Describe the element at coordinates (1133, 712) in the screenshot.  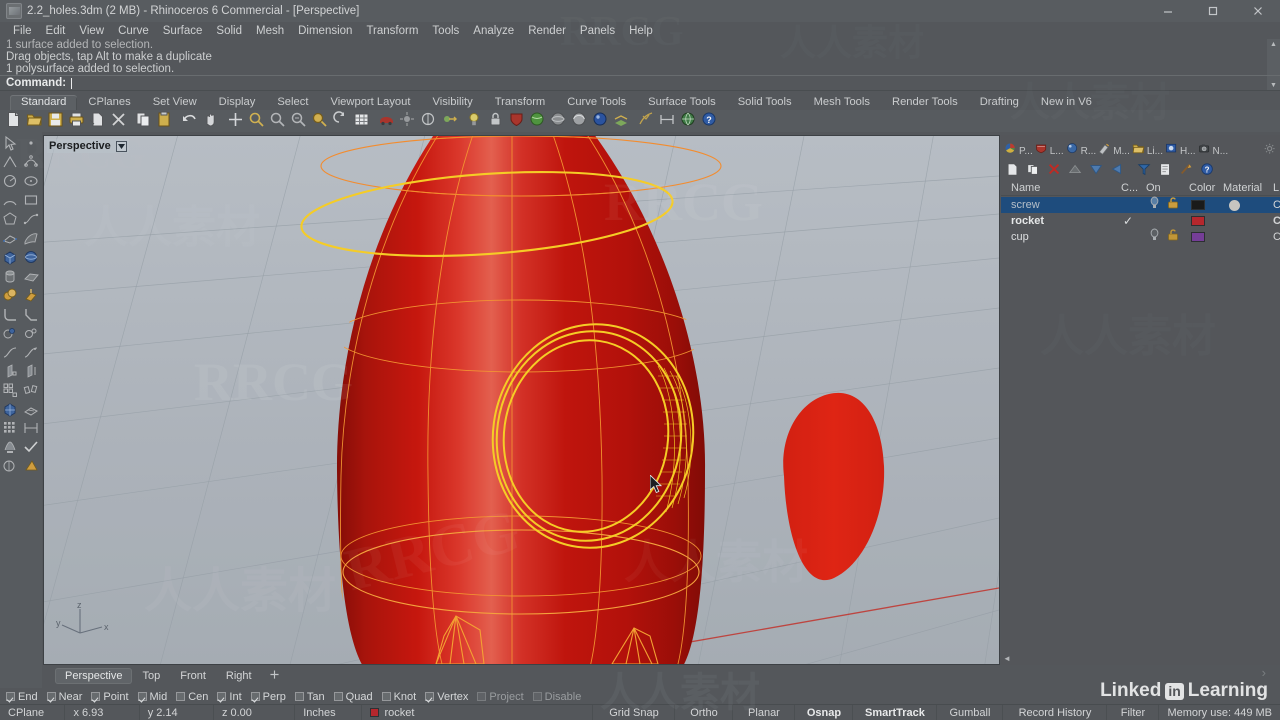
I see `status-toggle-filter: Filter` at that location.